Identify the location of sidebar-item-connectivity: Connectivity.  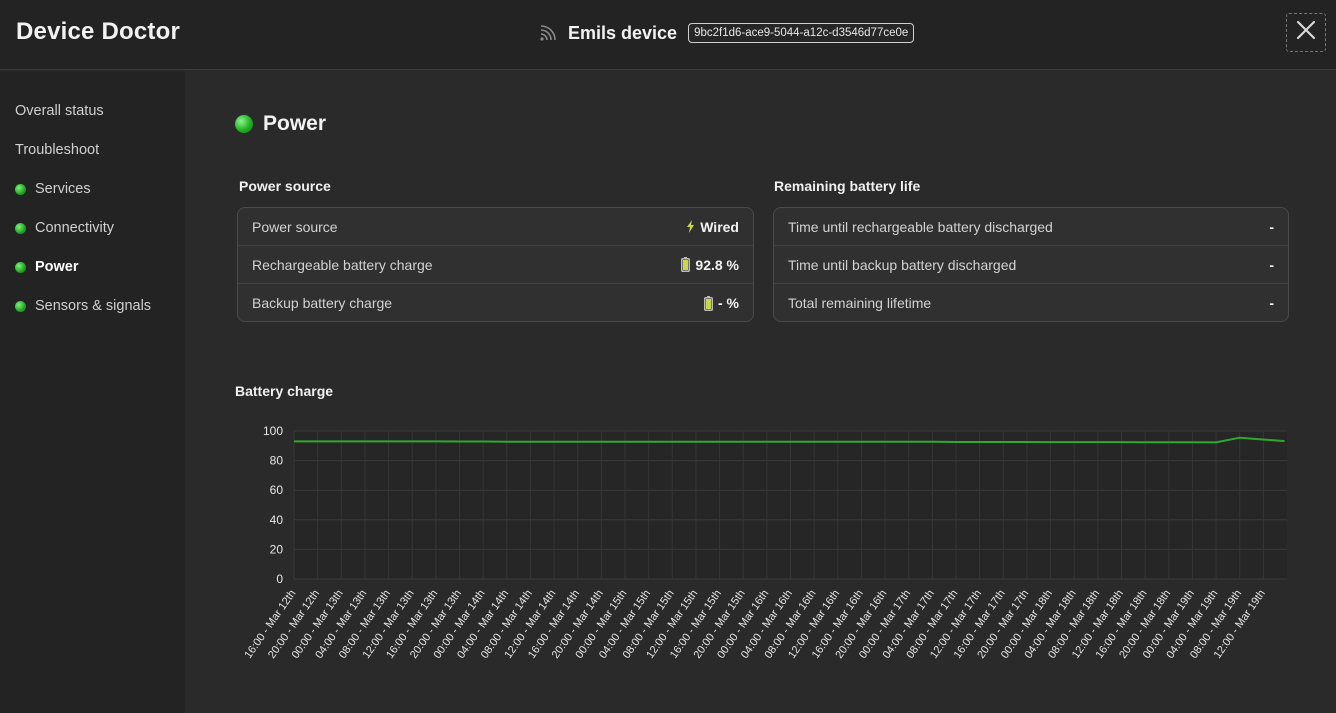
(64, 228).